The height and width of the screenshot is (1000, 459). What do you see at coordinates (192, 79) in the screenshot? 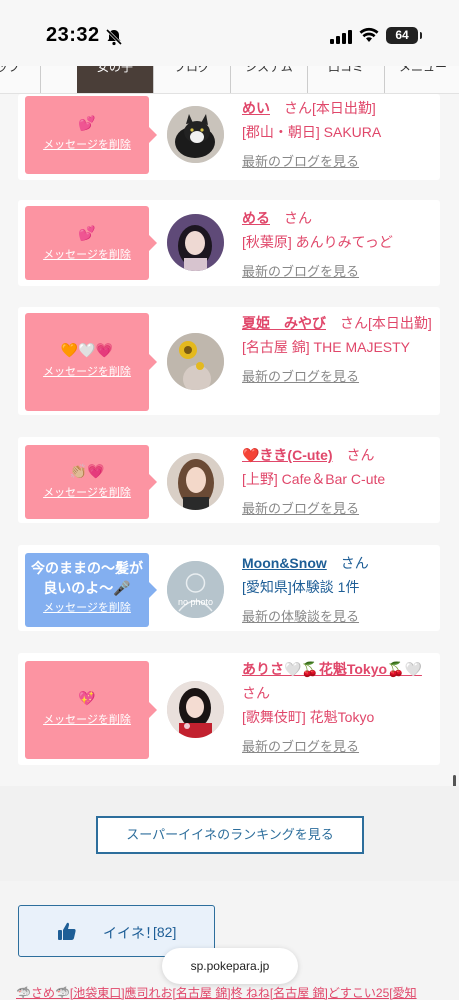
I see `tab-blog: ブログ` at bounding box center [192, 79].